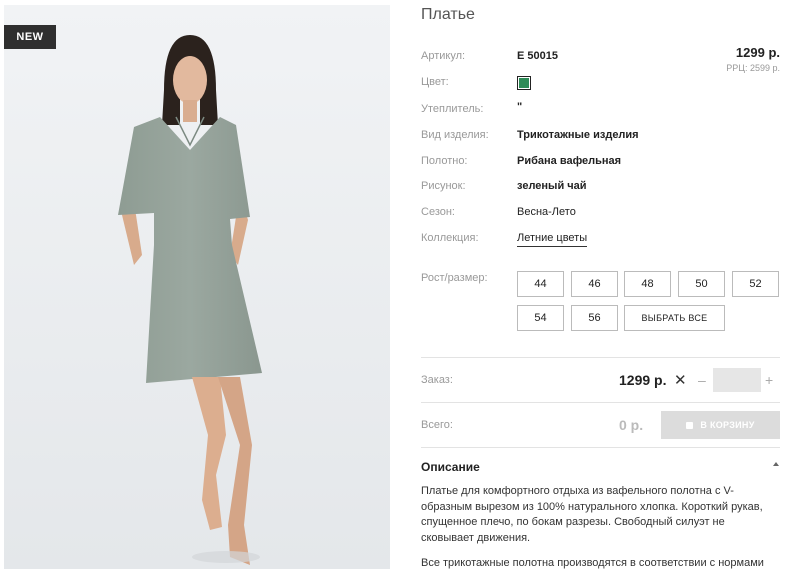 Image resolution: width=800 pixels, height=569 pixels. Describe the element at coordinates (30, 37) in the screenshot. I see `new-badge: NEW` at that location.